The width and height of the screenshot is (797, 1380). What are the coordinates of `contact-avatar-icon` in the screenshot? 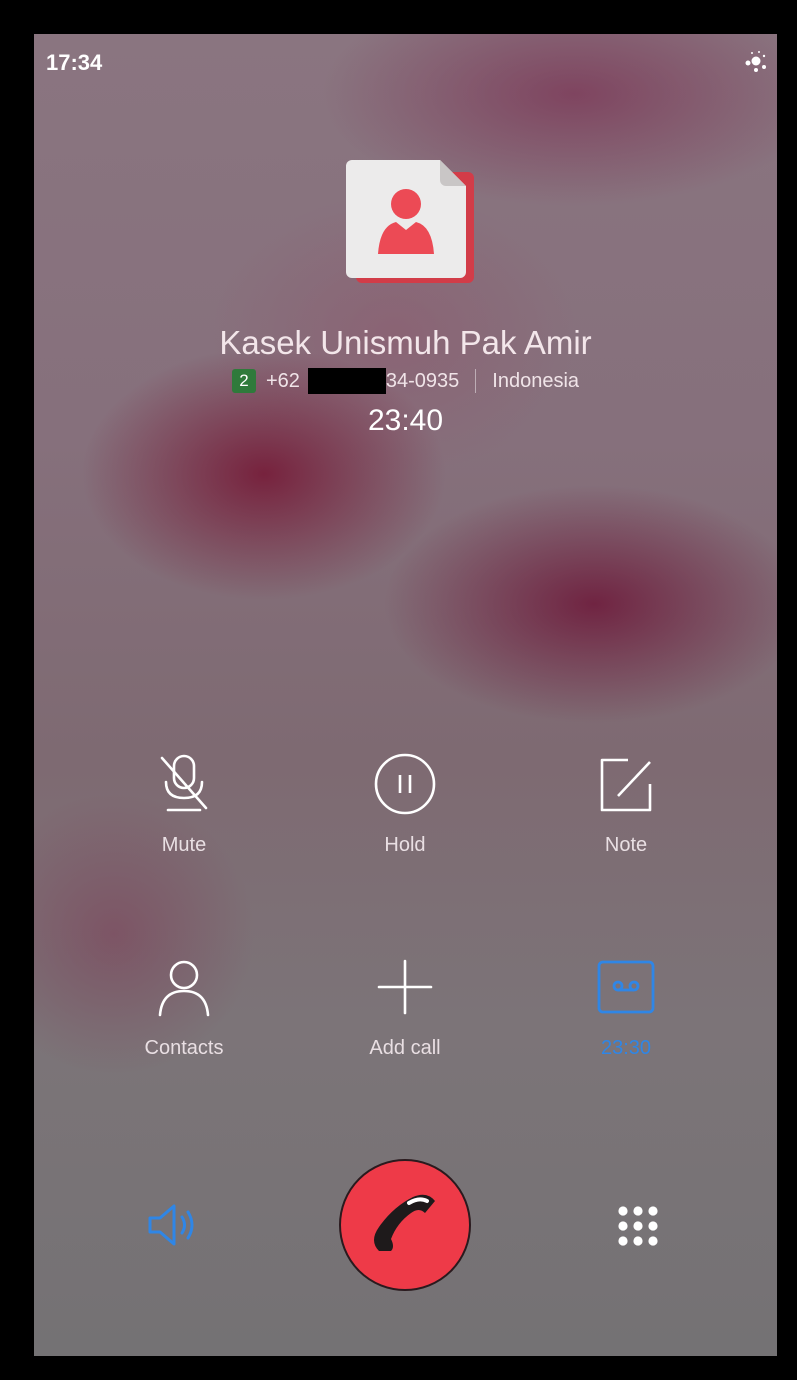 It's located at (411, 222).